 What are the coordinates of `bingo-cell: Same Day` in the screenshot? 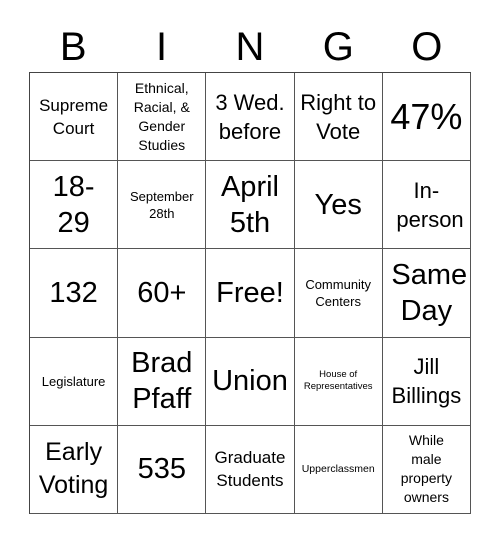 It's located at (426, 293).